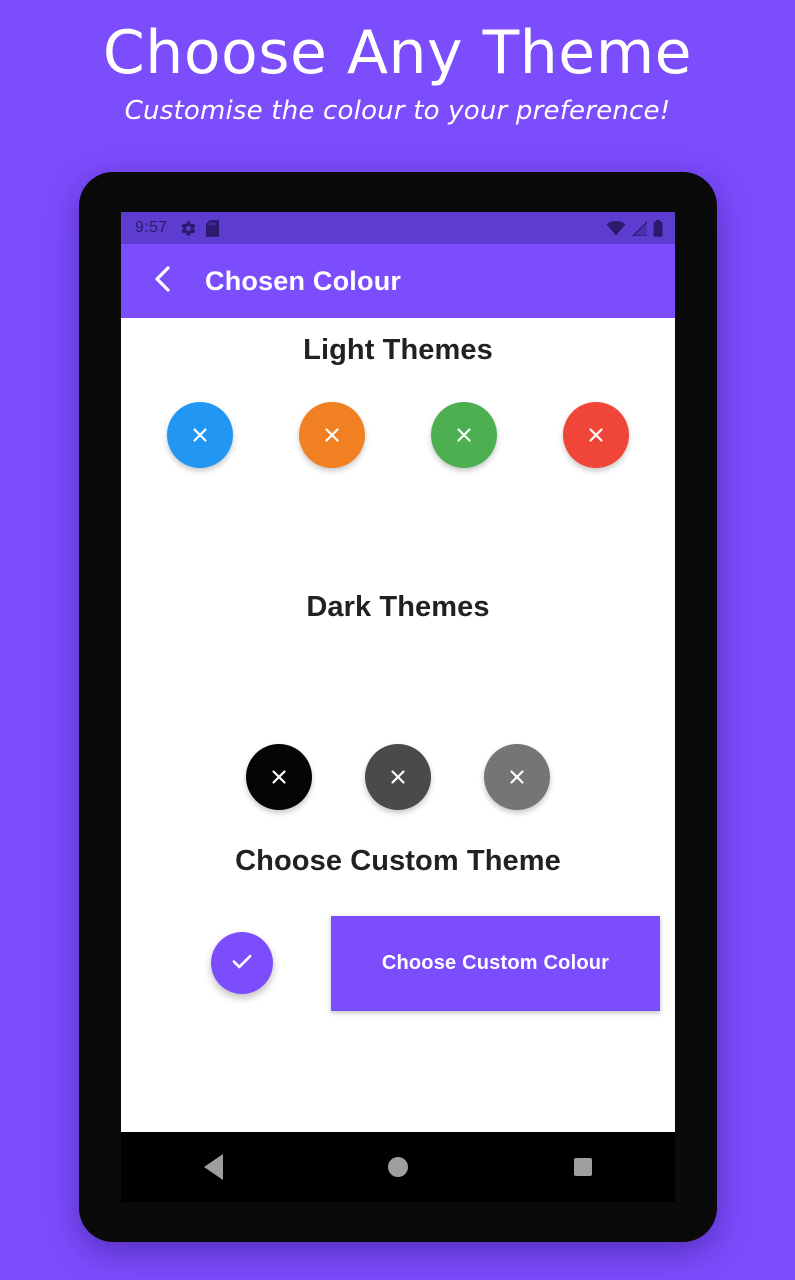 The image size is (795, 1280). I want to click on theme-swatch-black, so click(279, 777).